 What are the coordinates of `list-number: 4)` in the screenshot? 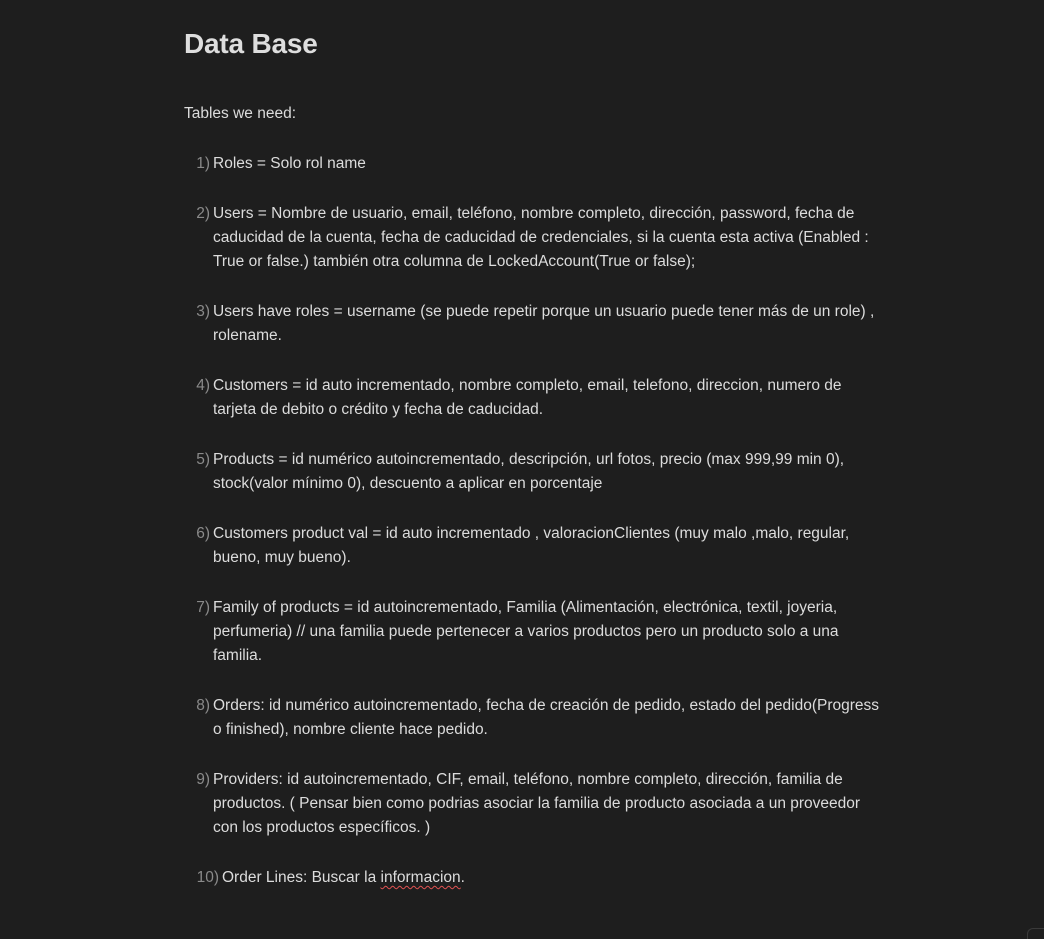 It's located at (203, 385).